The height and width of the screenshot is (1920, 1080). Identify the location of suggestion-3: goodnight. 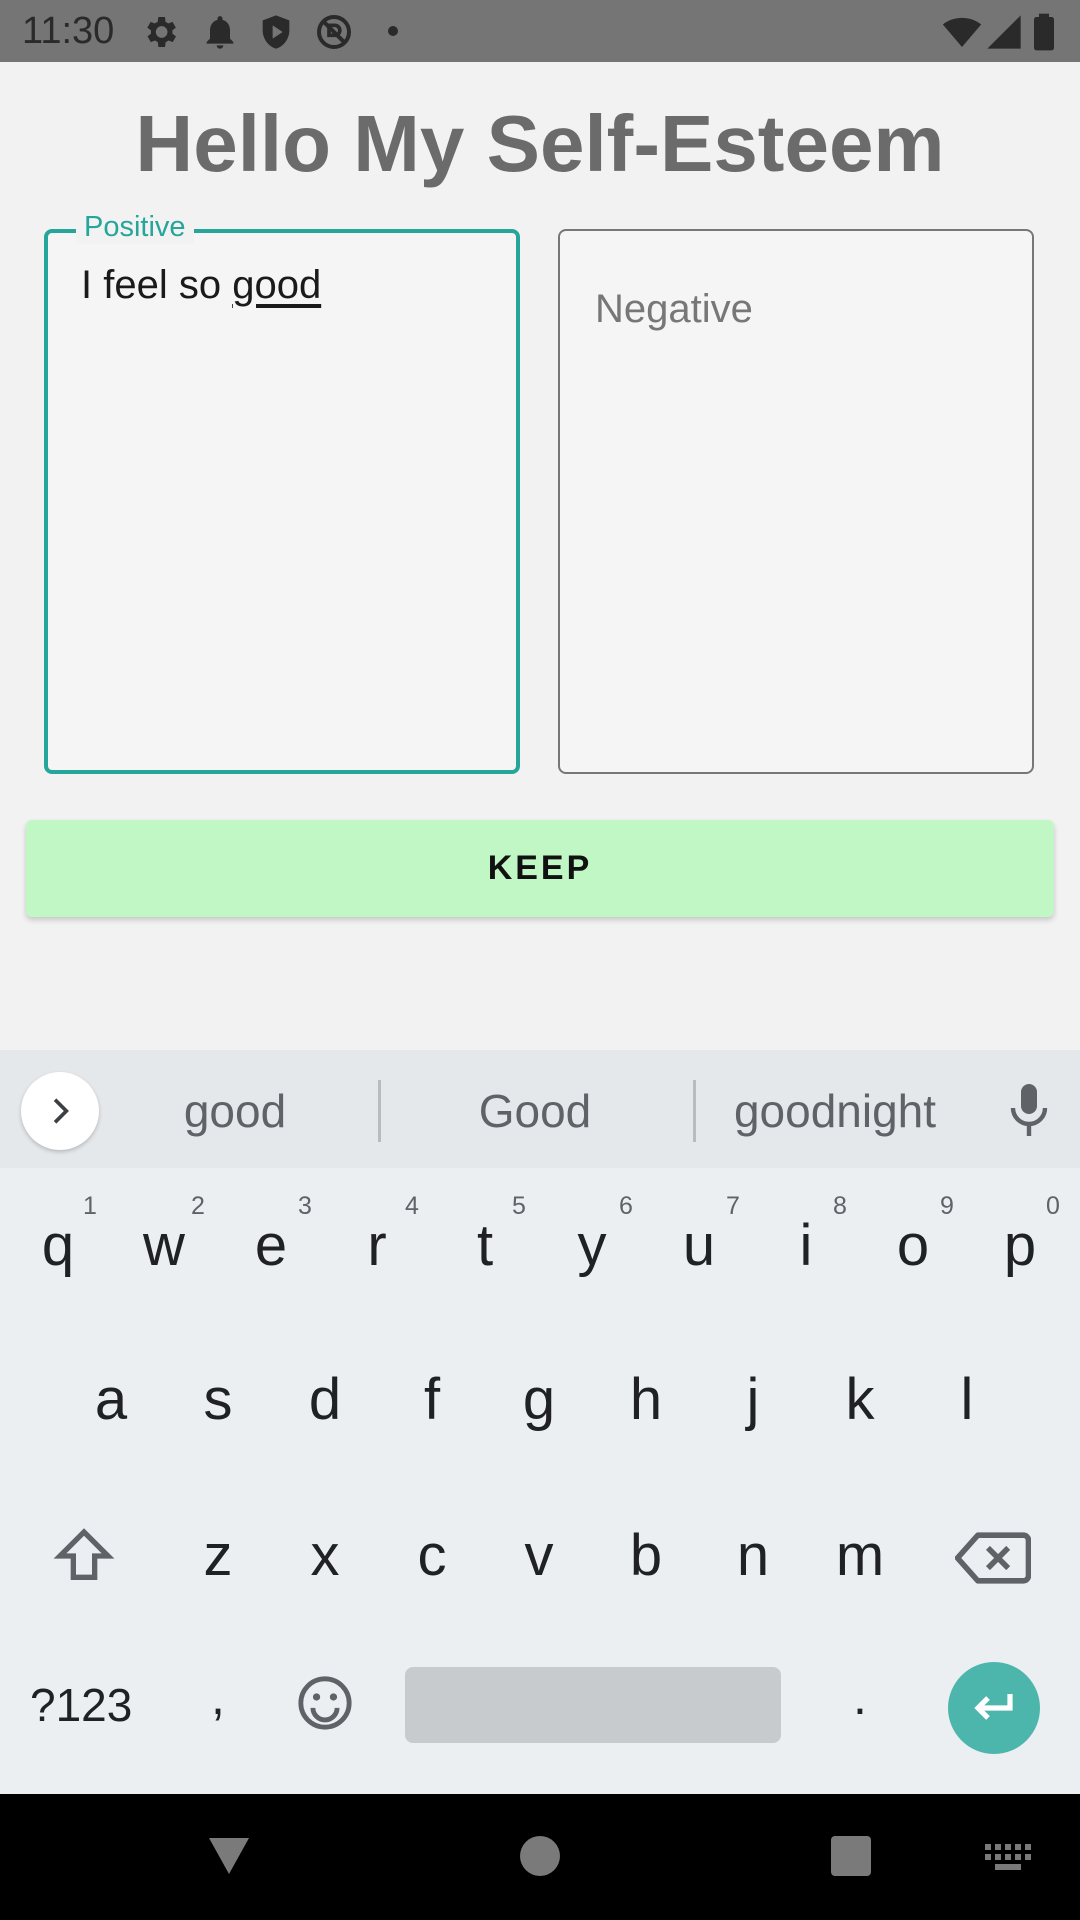
(835, 1111).